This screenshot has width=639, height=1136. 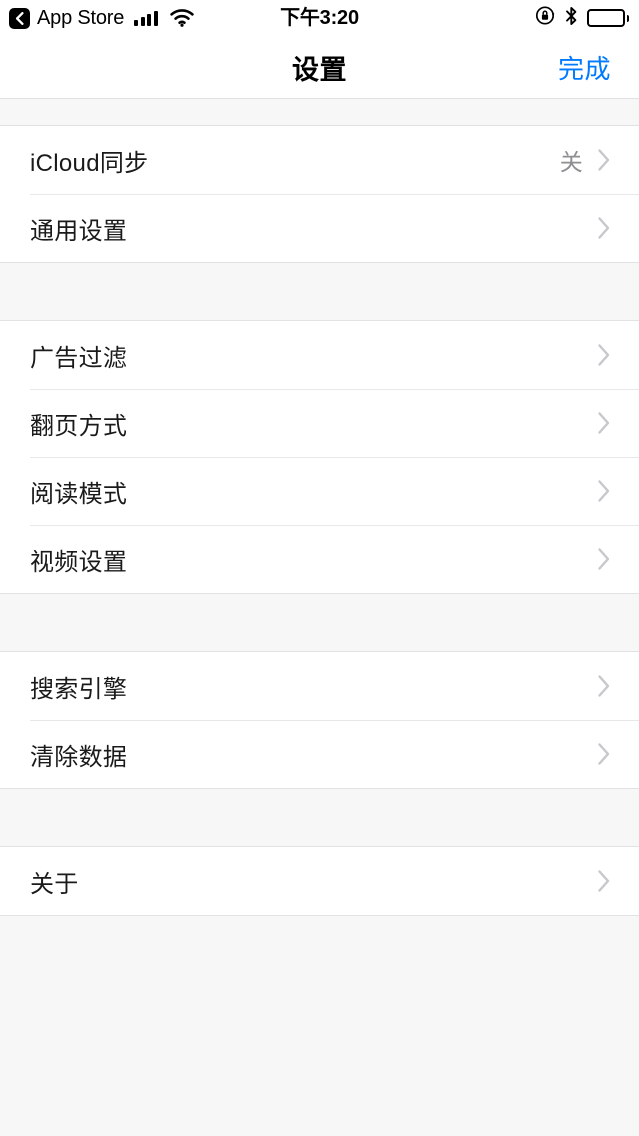 I want to click on settings-section-data: 搜索引擎 清除数据, so click(x=319, y=720).